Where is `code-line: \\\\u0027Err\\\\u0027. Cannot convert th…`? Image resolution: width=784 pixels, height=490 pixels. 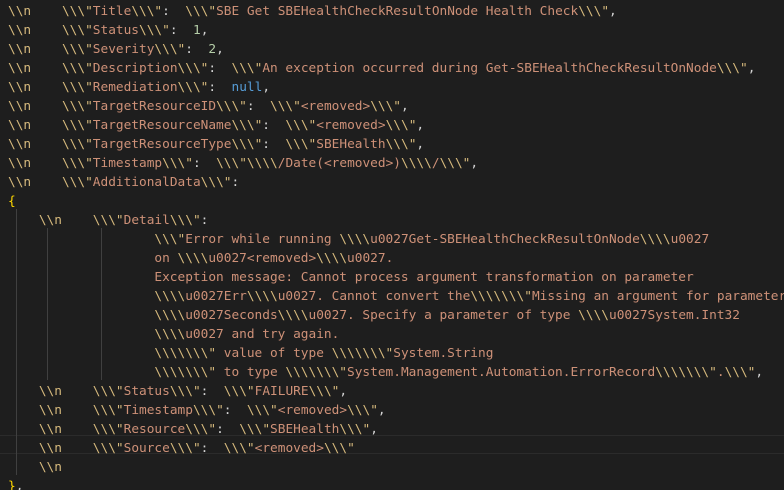
code-line: \\\\u0027Err\\\\u0027. Cannot convert th… is located at coordinates (396, 296).